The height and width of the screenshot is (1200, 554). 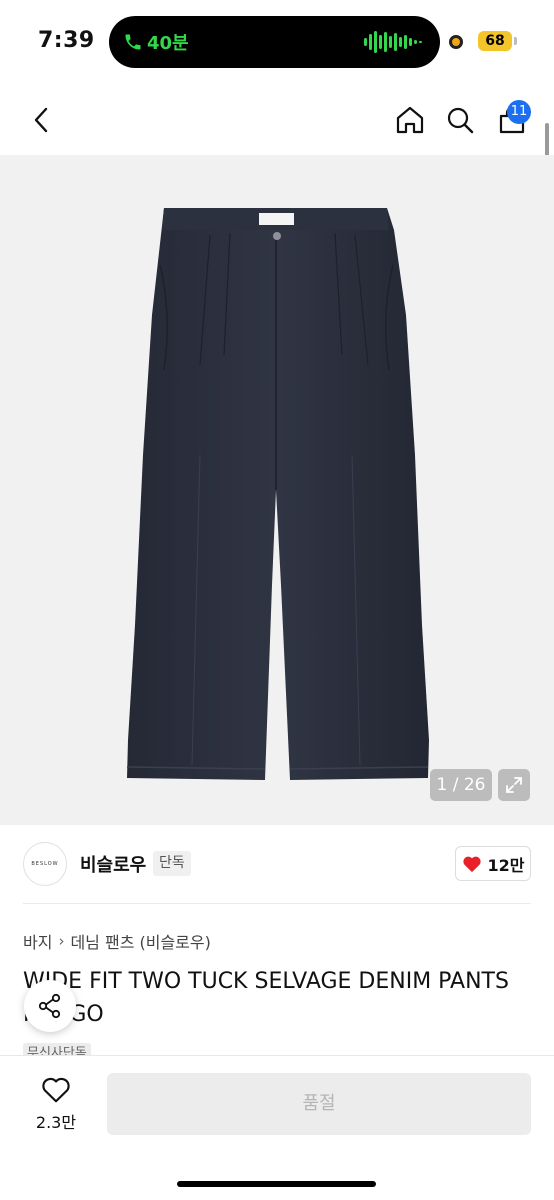 I want to click on sold-out-button: 품절, so click(x=319, y=1104).